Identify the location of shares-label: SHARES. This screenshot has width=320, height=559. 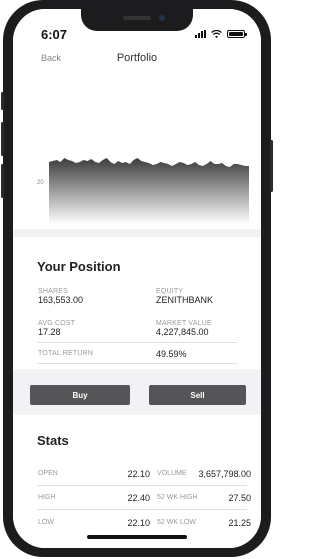
(53, 291).